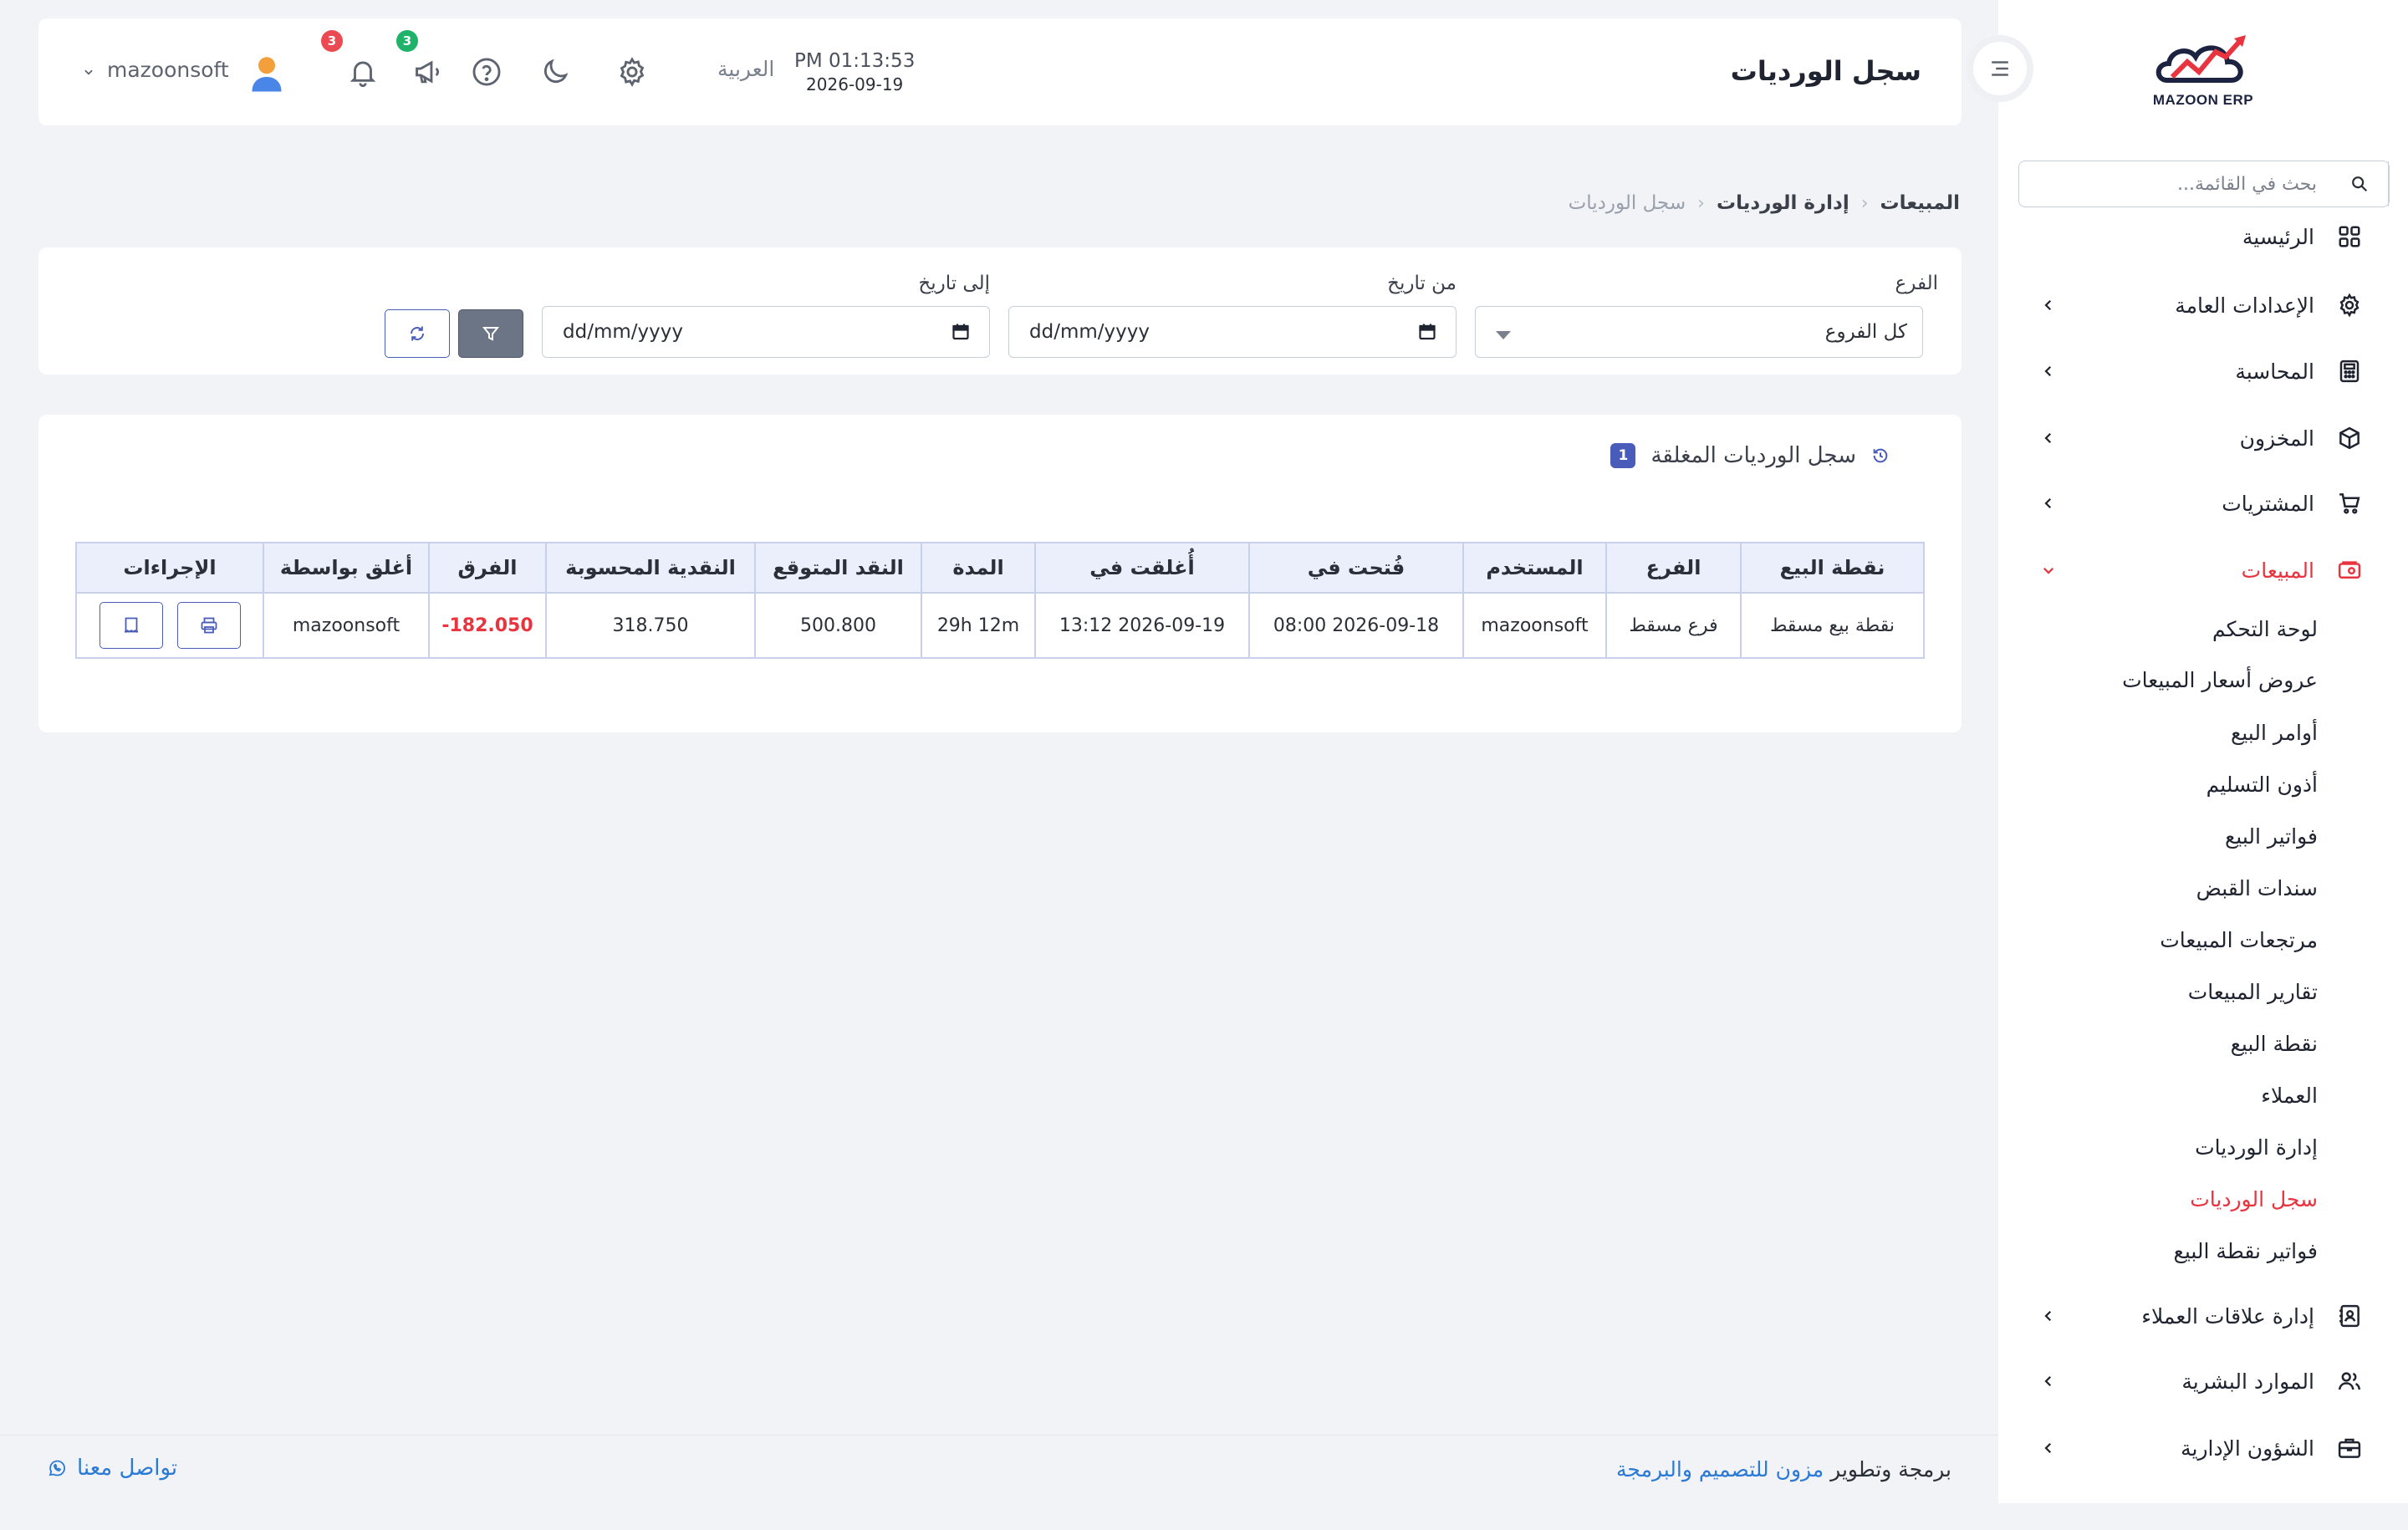 This screenshot has height=1530, width=2408. I want to click on sidebar-item-hr: الموارد البشرية, so click(2203, 1381).